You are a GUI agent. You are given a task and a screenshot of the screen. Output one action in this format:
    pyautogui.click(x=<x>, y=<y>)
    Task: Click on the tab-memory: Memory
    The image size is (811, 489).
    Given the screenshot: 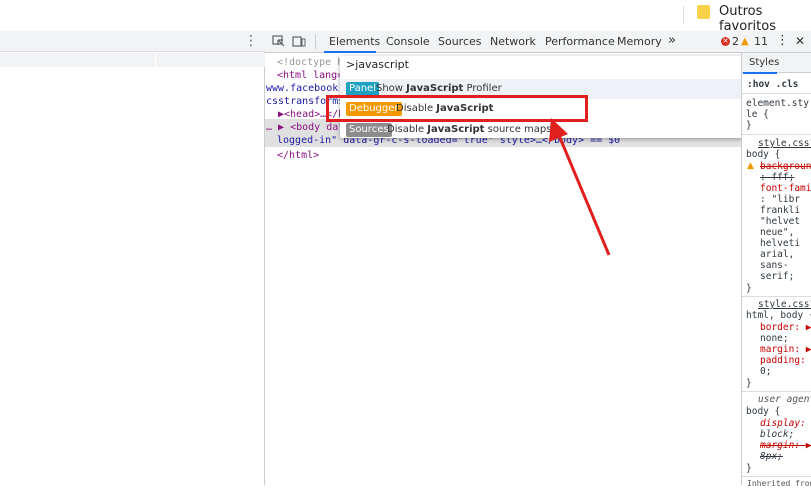 What is the action you would take?
    pyautogui.click(x=639, y=41)
    